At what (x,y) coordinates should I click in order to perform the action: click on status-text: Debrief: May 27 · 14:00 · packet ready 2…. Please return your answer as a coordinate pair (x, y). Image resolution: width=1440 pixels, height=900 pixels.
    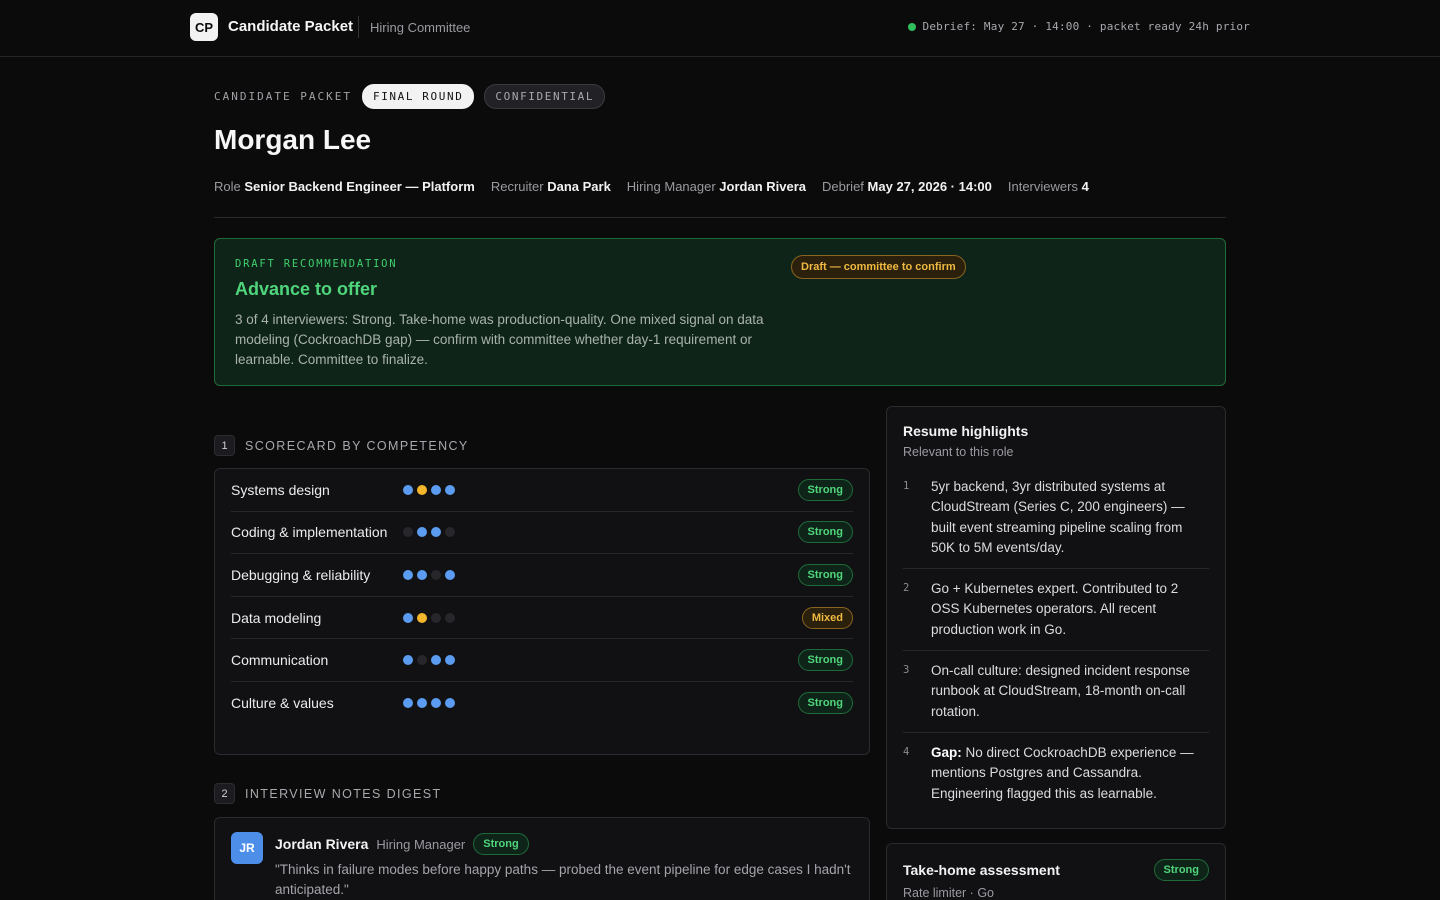
    Looking at the image, I should click on (1086, 26).